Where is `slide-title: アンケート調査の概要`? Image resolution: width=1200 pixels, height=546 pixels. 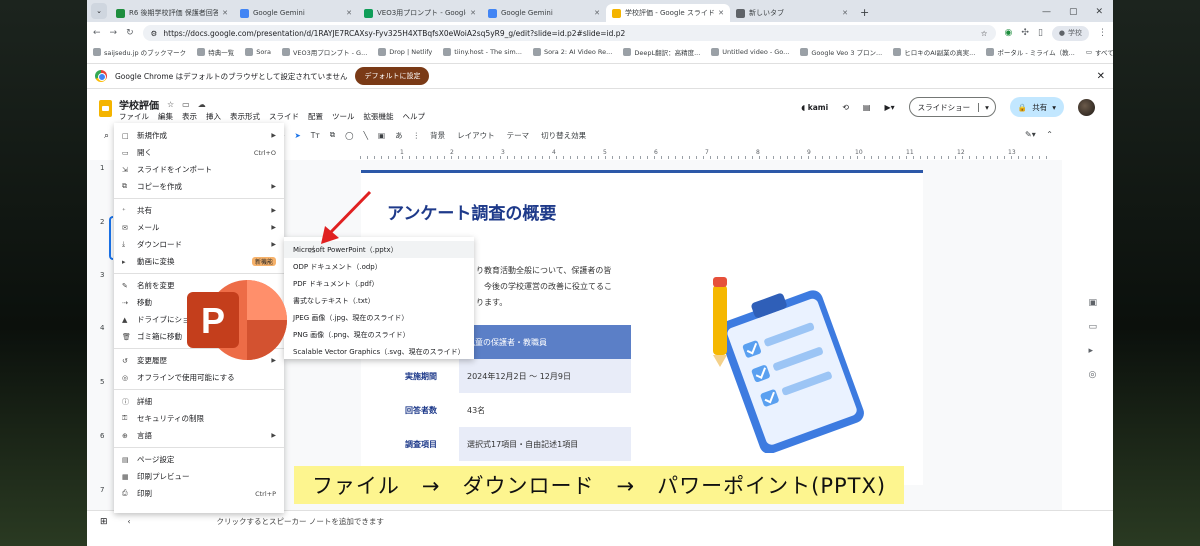 slide-title: アンケート調査の概要 is located at coordinates (471, 211).